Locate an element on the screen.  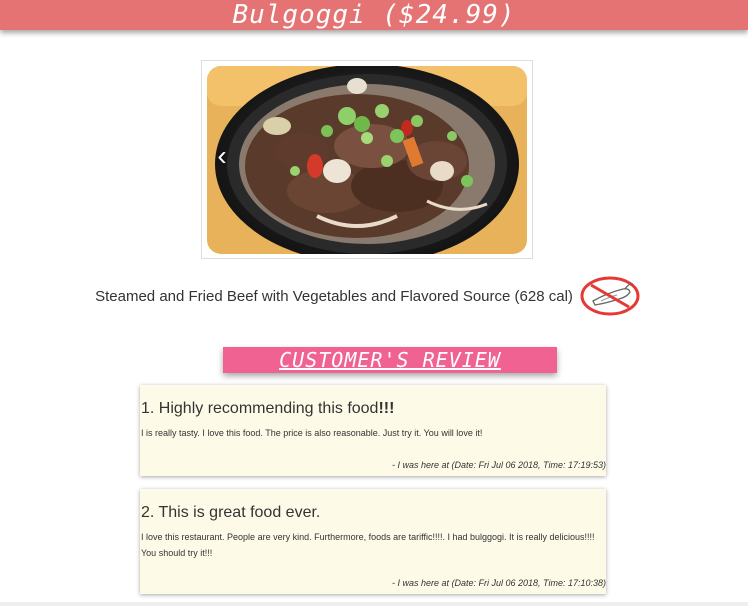
chevron-left-icon: ‹ is located at coordinates (222, 155).